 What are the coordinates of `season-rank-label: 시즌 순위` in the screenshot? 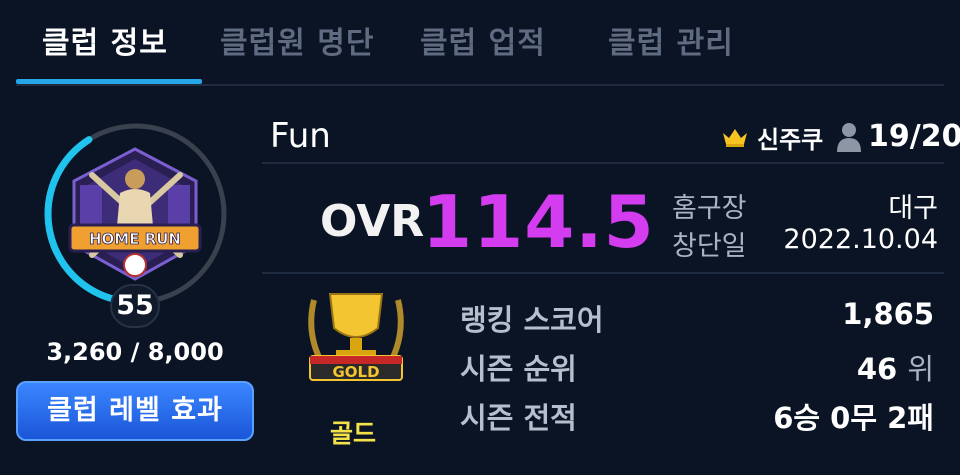 It's located at (518, 369).